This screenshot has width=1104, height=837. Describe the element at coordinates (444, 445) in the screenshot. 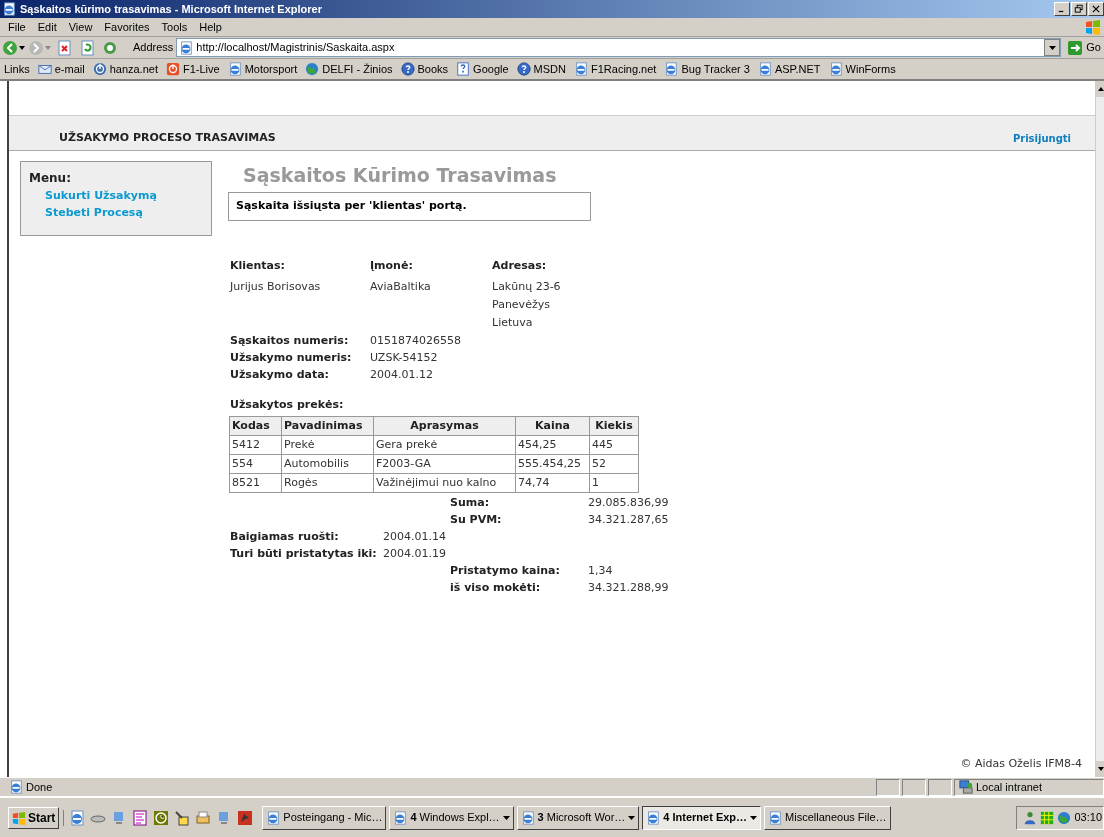

I see `table-cell: Gera prekė` at that location.